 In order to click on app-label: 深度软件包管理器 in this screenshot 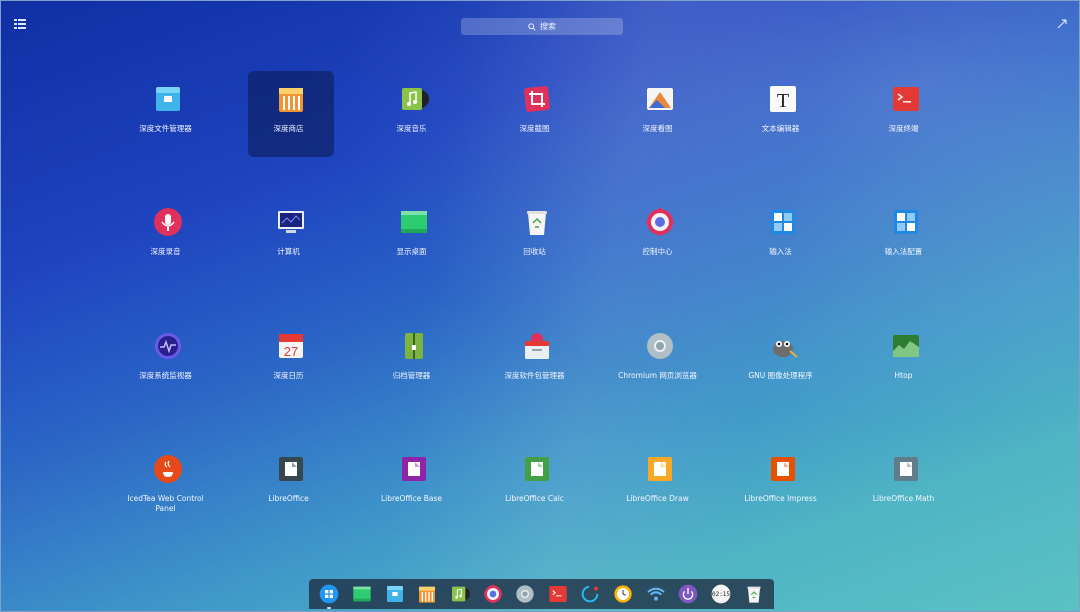, I will do `click(534, 375)`.